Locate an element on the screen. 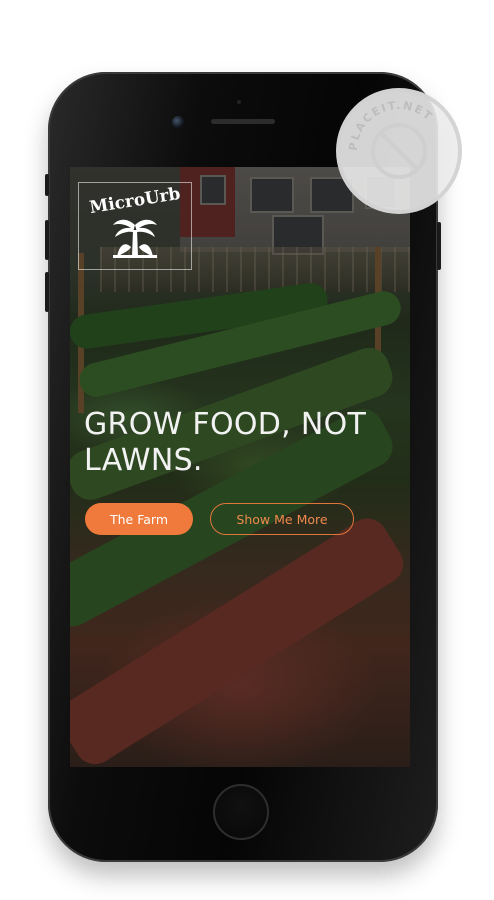 The height and width of the screenshot is (900, 494). volume-down-button is located at coordinates (47, 292).